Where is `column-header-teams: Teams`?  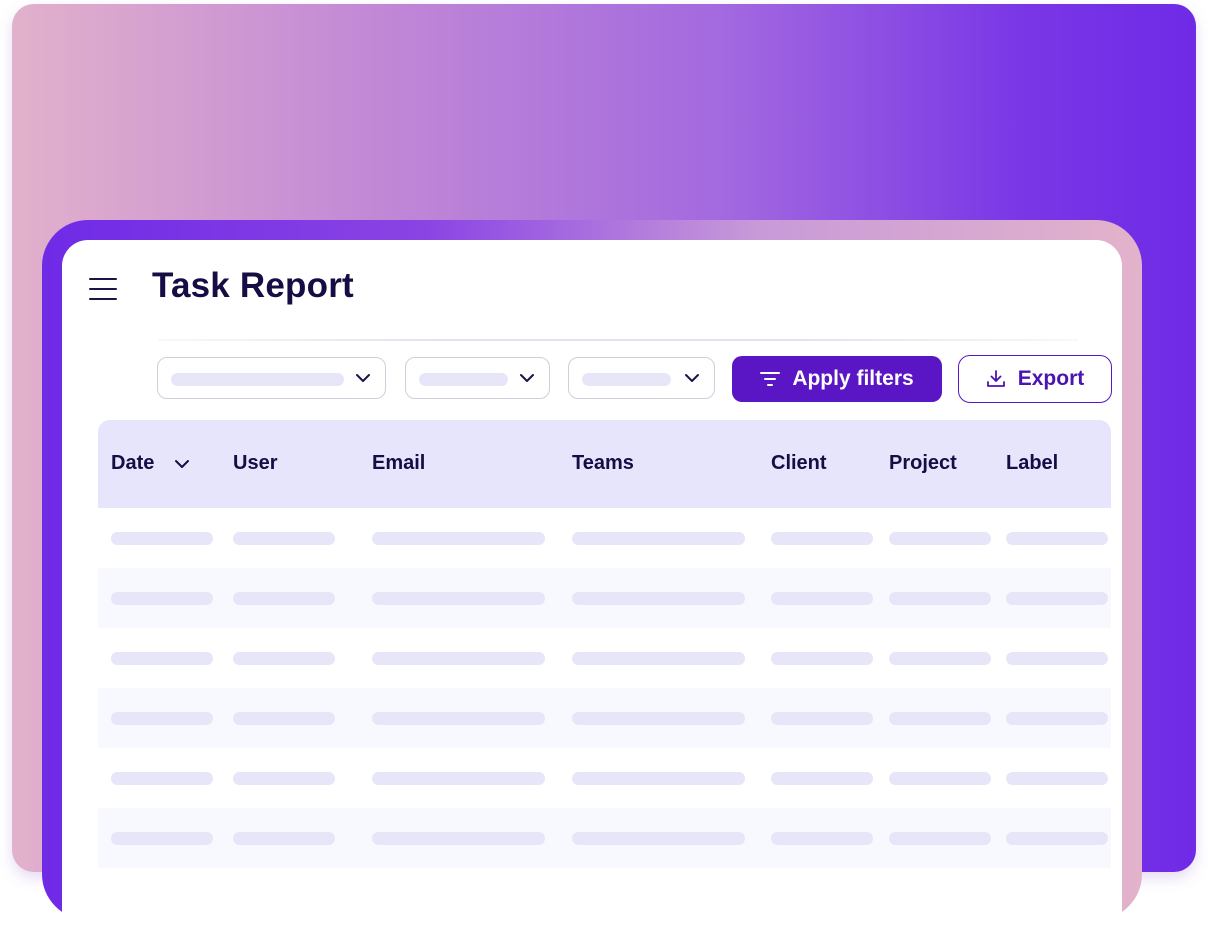 column-header-teams: Teams is located at coordinates (603, 463).